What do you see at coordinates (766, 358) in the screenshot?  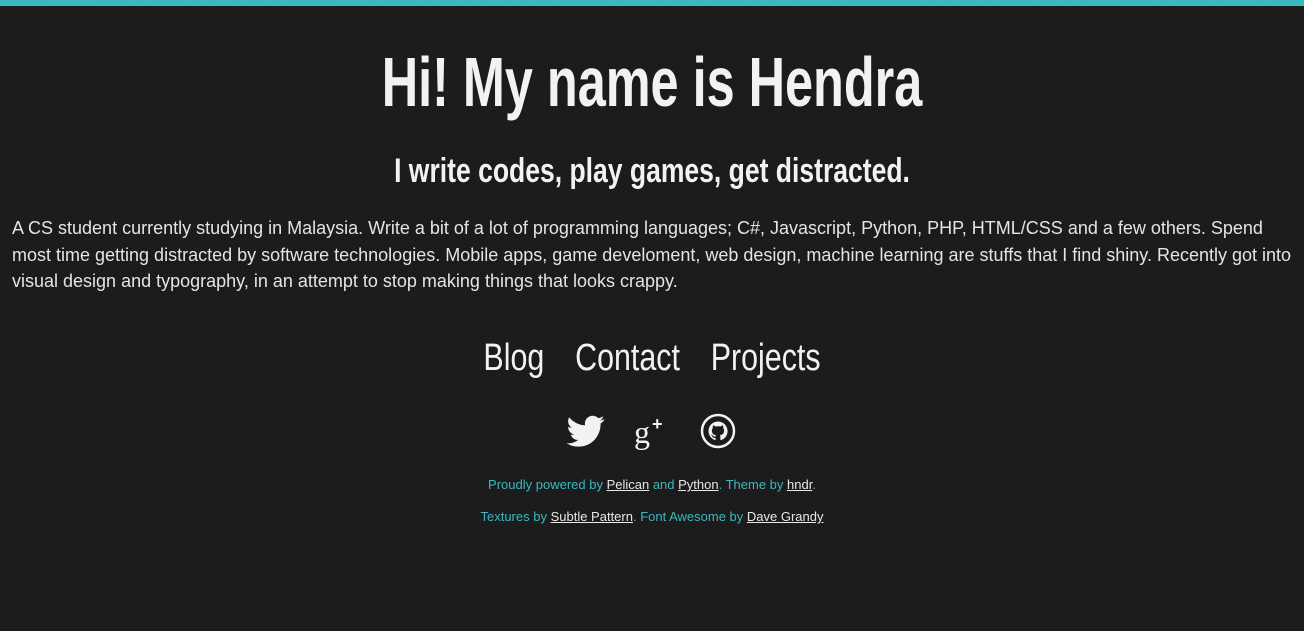 I see `nav-link-projects: Projects` at bounding box center [766, 358].